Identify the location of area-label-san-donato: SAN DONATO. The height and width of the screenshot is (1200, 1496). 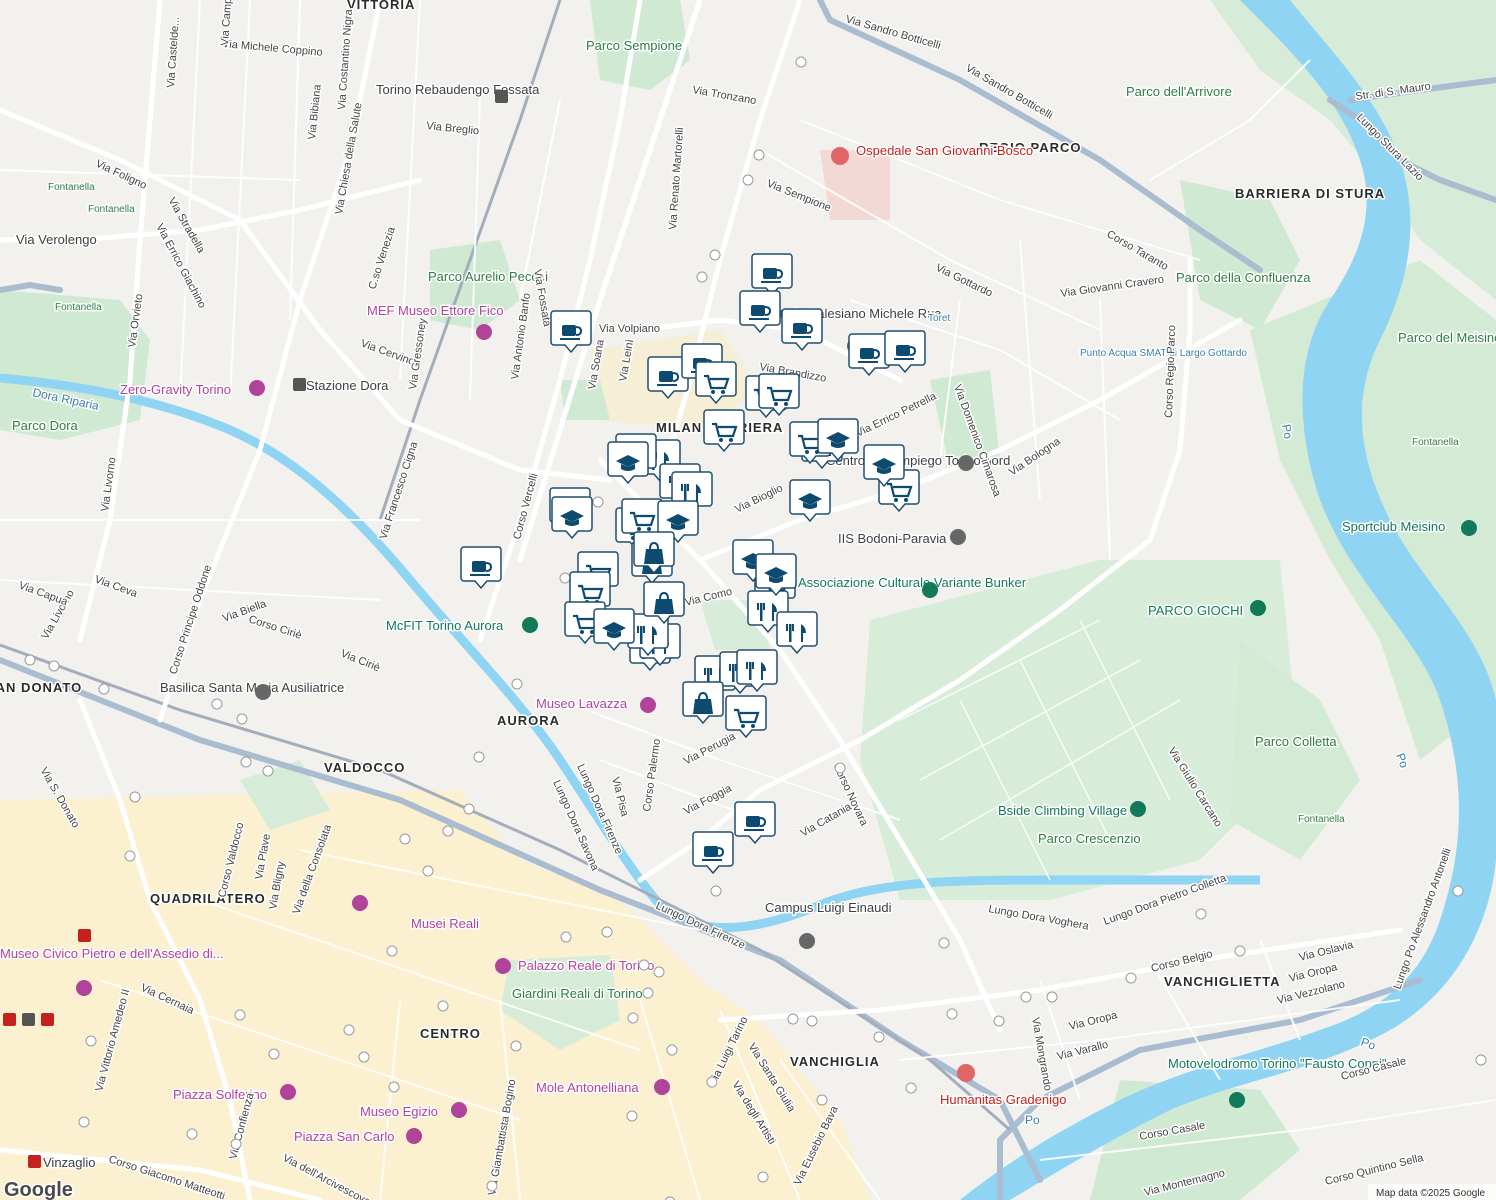
(41, 687).